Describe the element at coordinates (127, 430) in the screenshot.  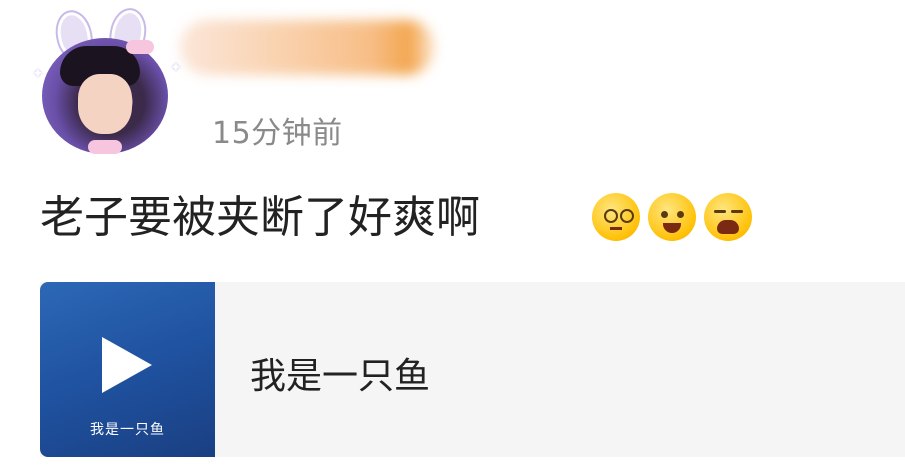
I see `cover-caption: 我是一只鱼` at that location.